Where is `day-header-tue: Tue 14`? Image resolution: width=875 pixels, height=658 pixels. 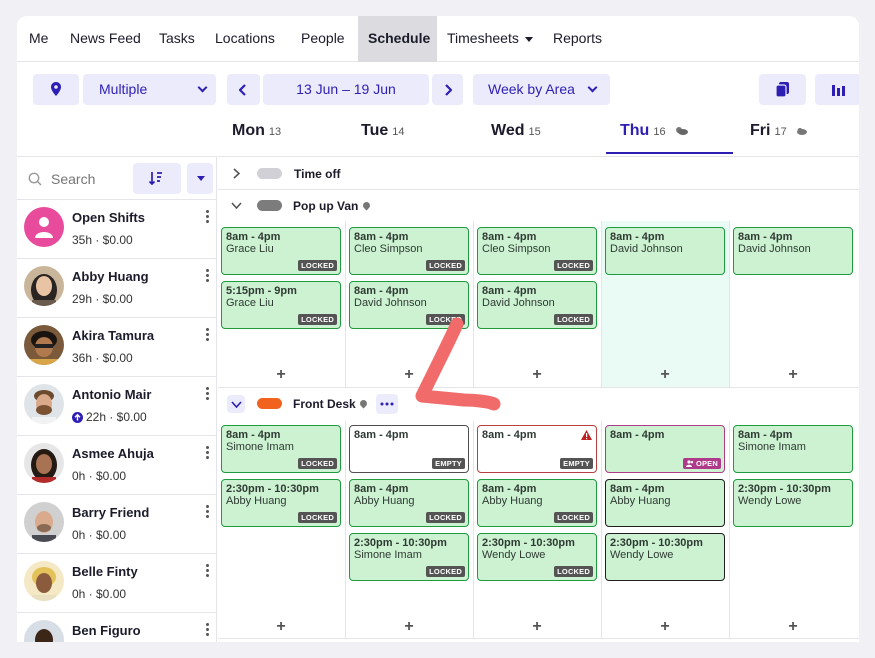 day-header-tue: Tue 14 is located at coordinates (383, 138).